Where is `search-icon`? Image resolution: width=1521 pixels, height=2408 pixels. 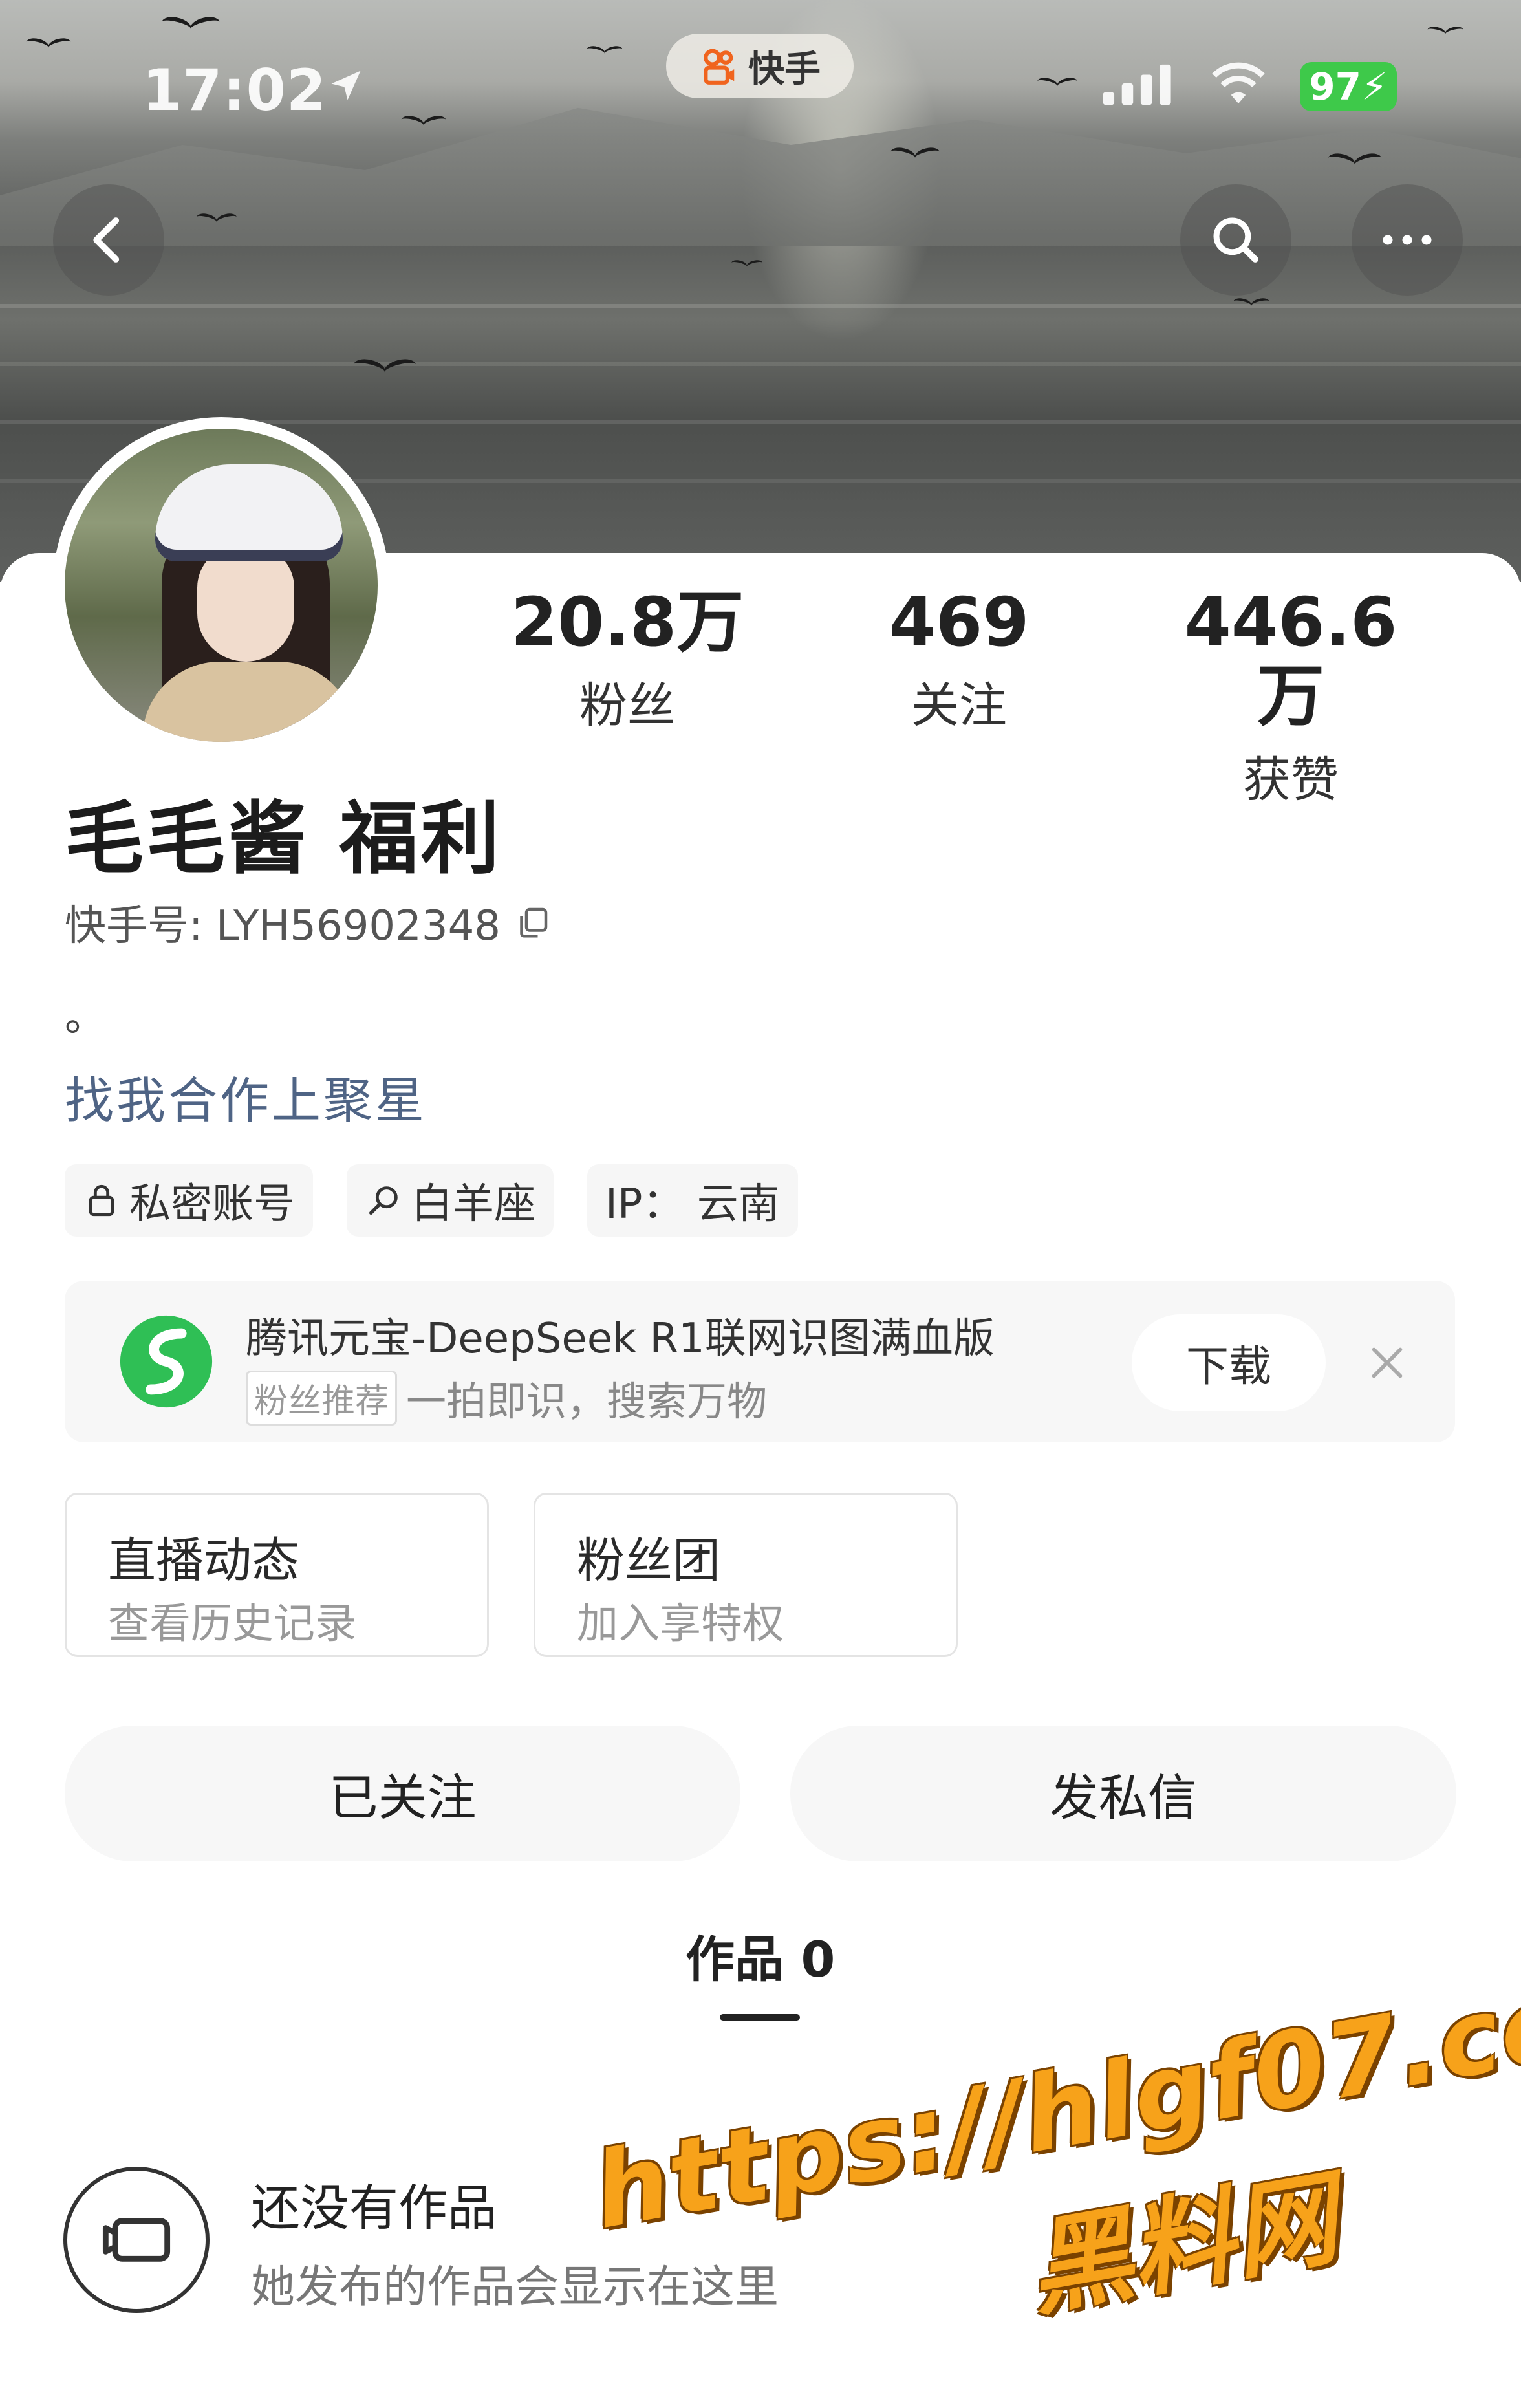 search-icon is located at coordinates (1235, 240).